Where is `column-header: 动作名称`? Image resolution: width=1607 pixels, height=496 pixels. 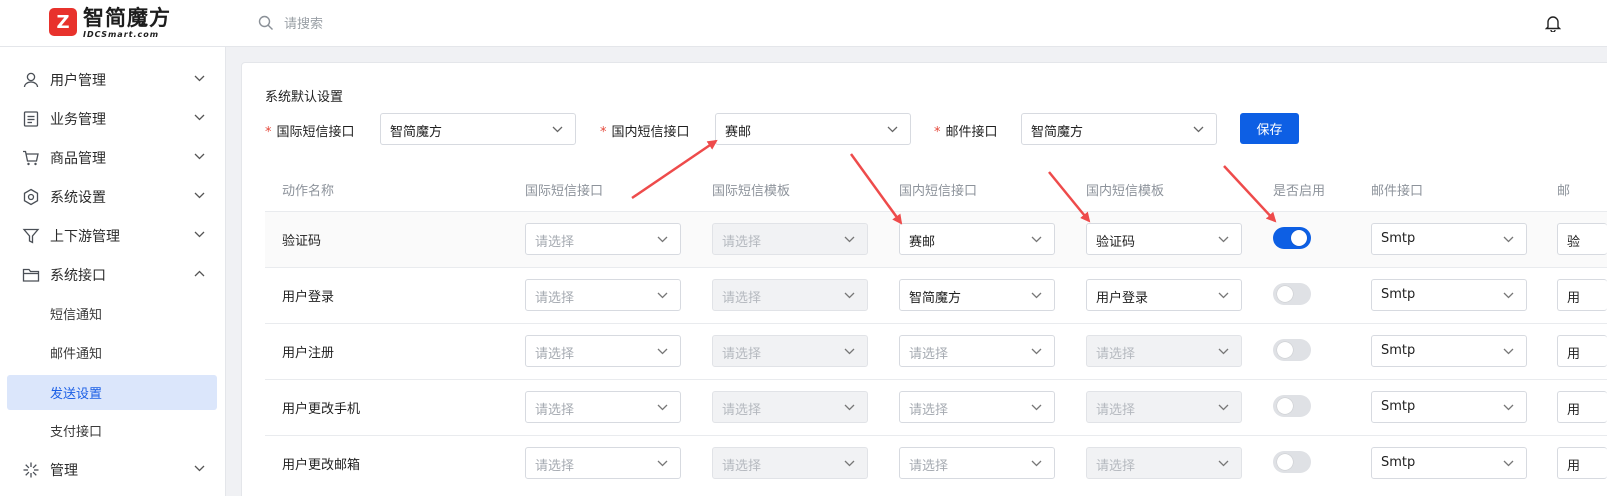 column-header: 动作名称 is located at coordinates (308, 191).